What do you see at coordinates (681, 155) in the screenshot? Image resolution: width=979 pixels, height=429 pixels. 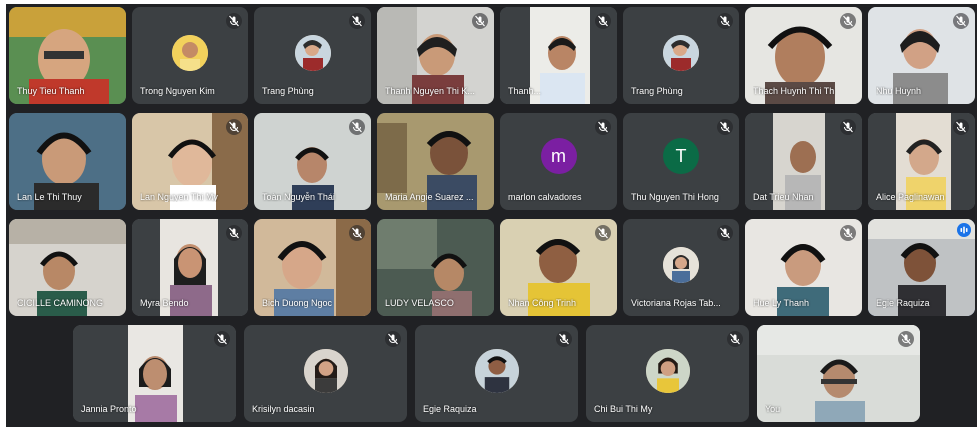 I see `participant-avatar: T` at bounding box center [681, 155].